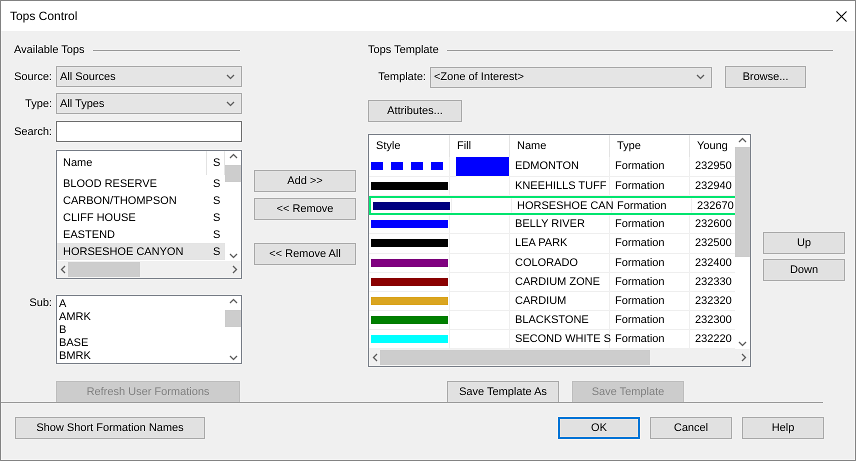 The height and width of the screenshot is (461, 856). Describe the element at coordinates (571, 77) in the screenshot. I see `dropdown: <Zone of Interest>` at that location.